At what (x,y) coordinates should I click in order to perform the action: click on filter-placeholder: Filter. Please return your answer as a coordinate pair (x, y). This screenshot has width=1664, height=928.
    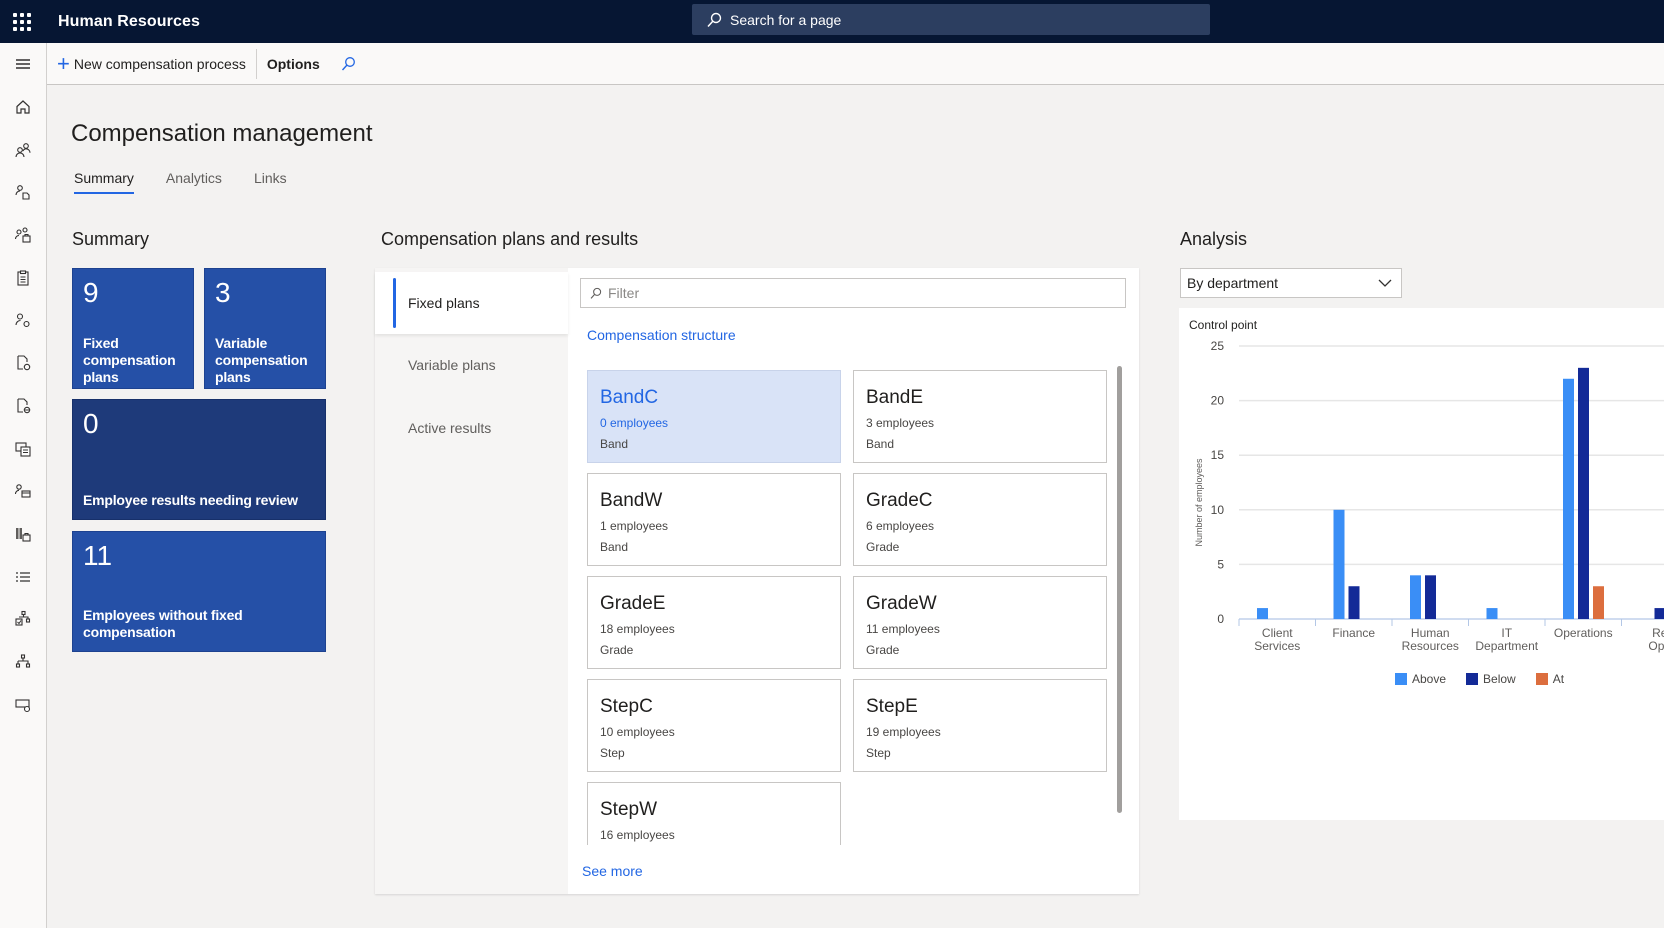
    Looking at the image, I should click on (624, 293).